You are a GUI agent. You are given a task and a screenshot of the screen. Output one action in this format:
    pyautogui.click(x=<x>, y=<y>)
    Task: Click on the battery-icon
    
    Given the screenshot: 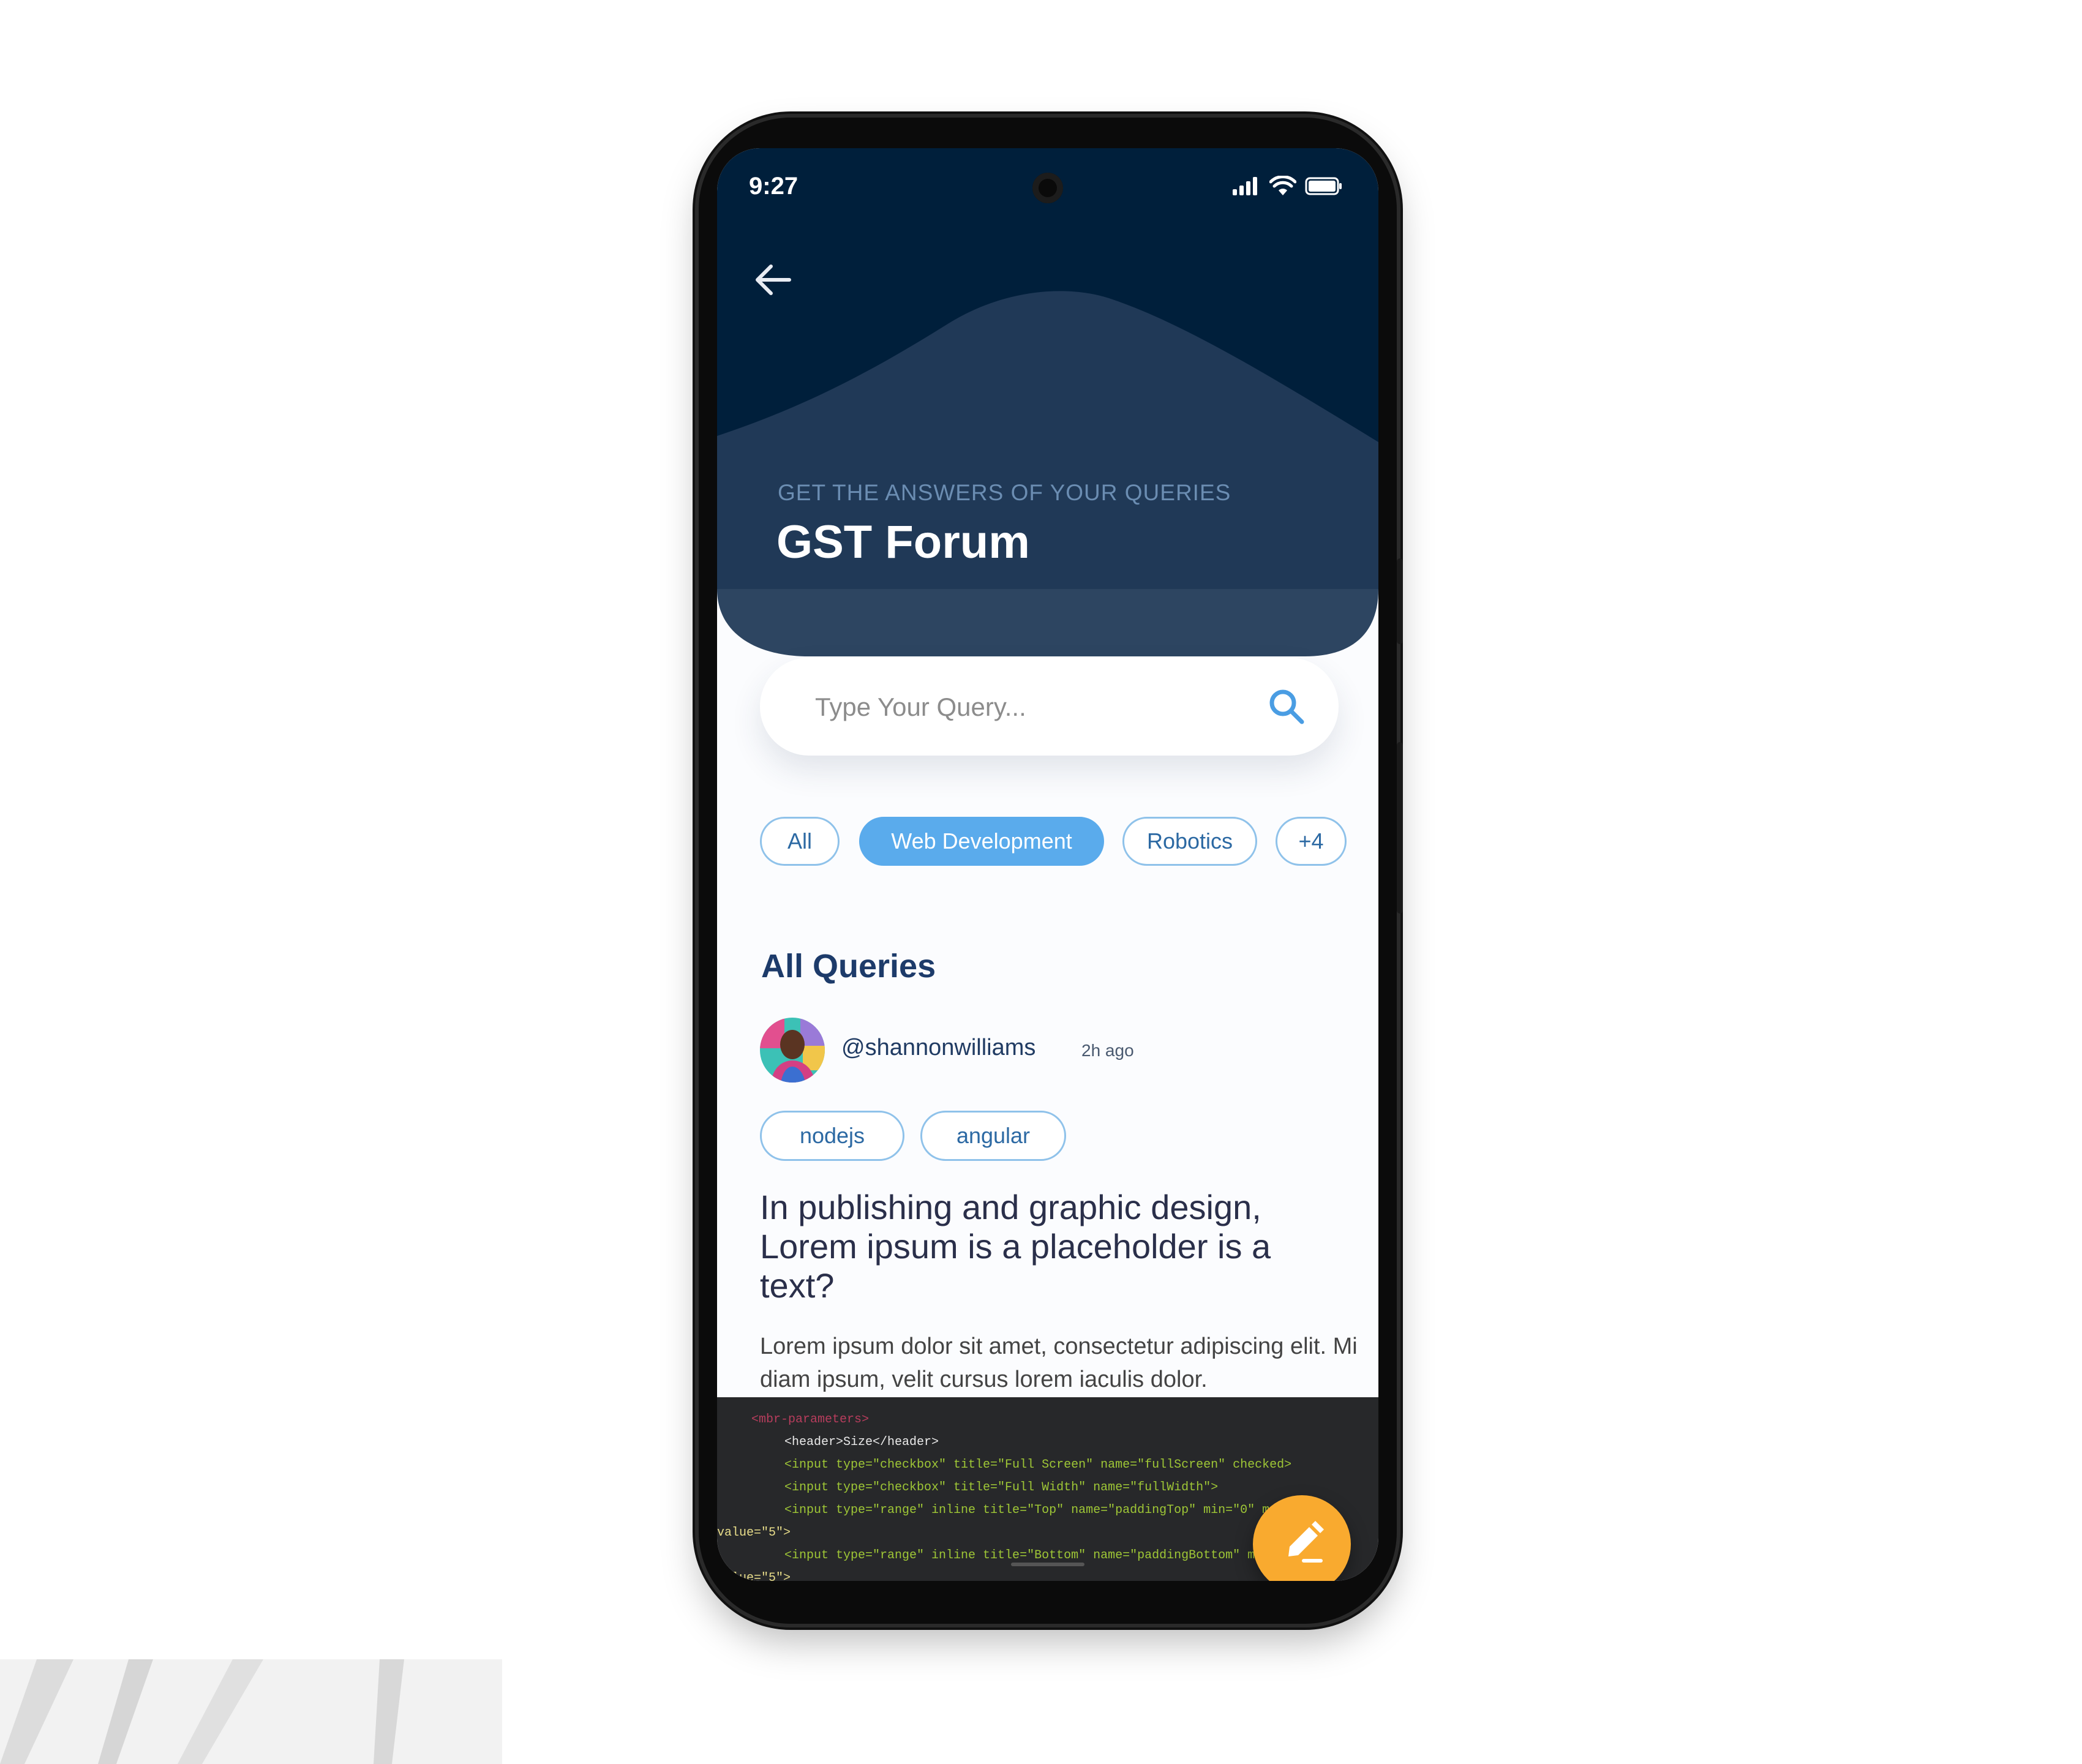 What is the action you would take?
    pyautogui.click(x=1323, y=186)
    